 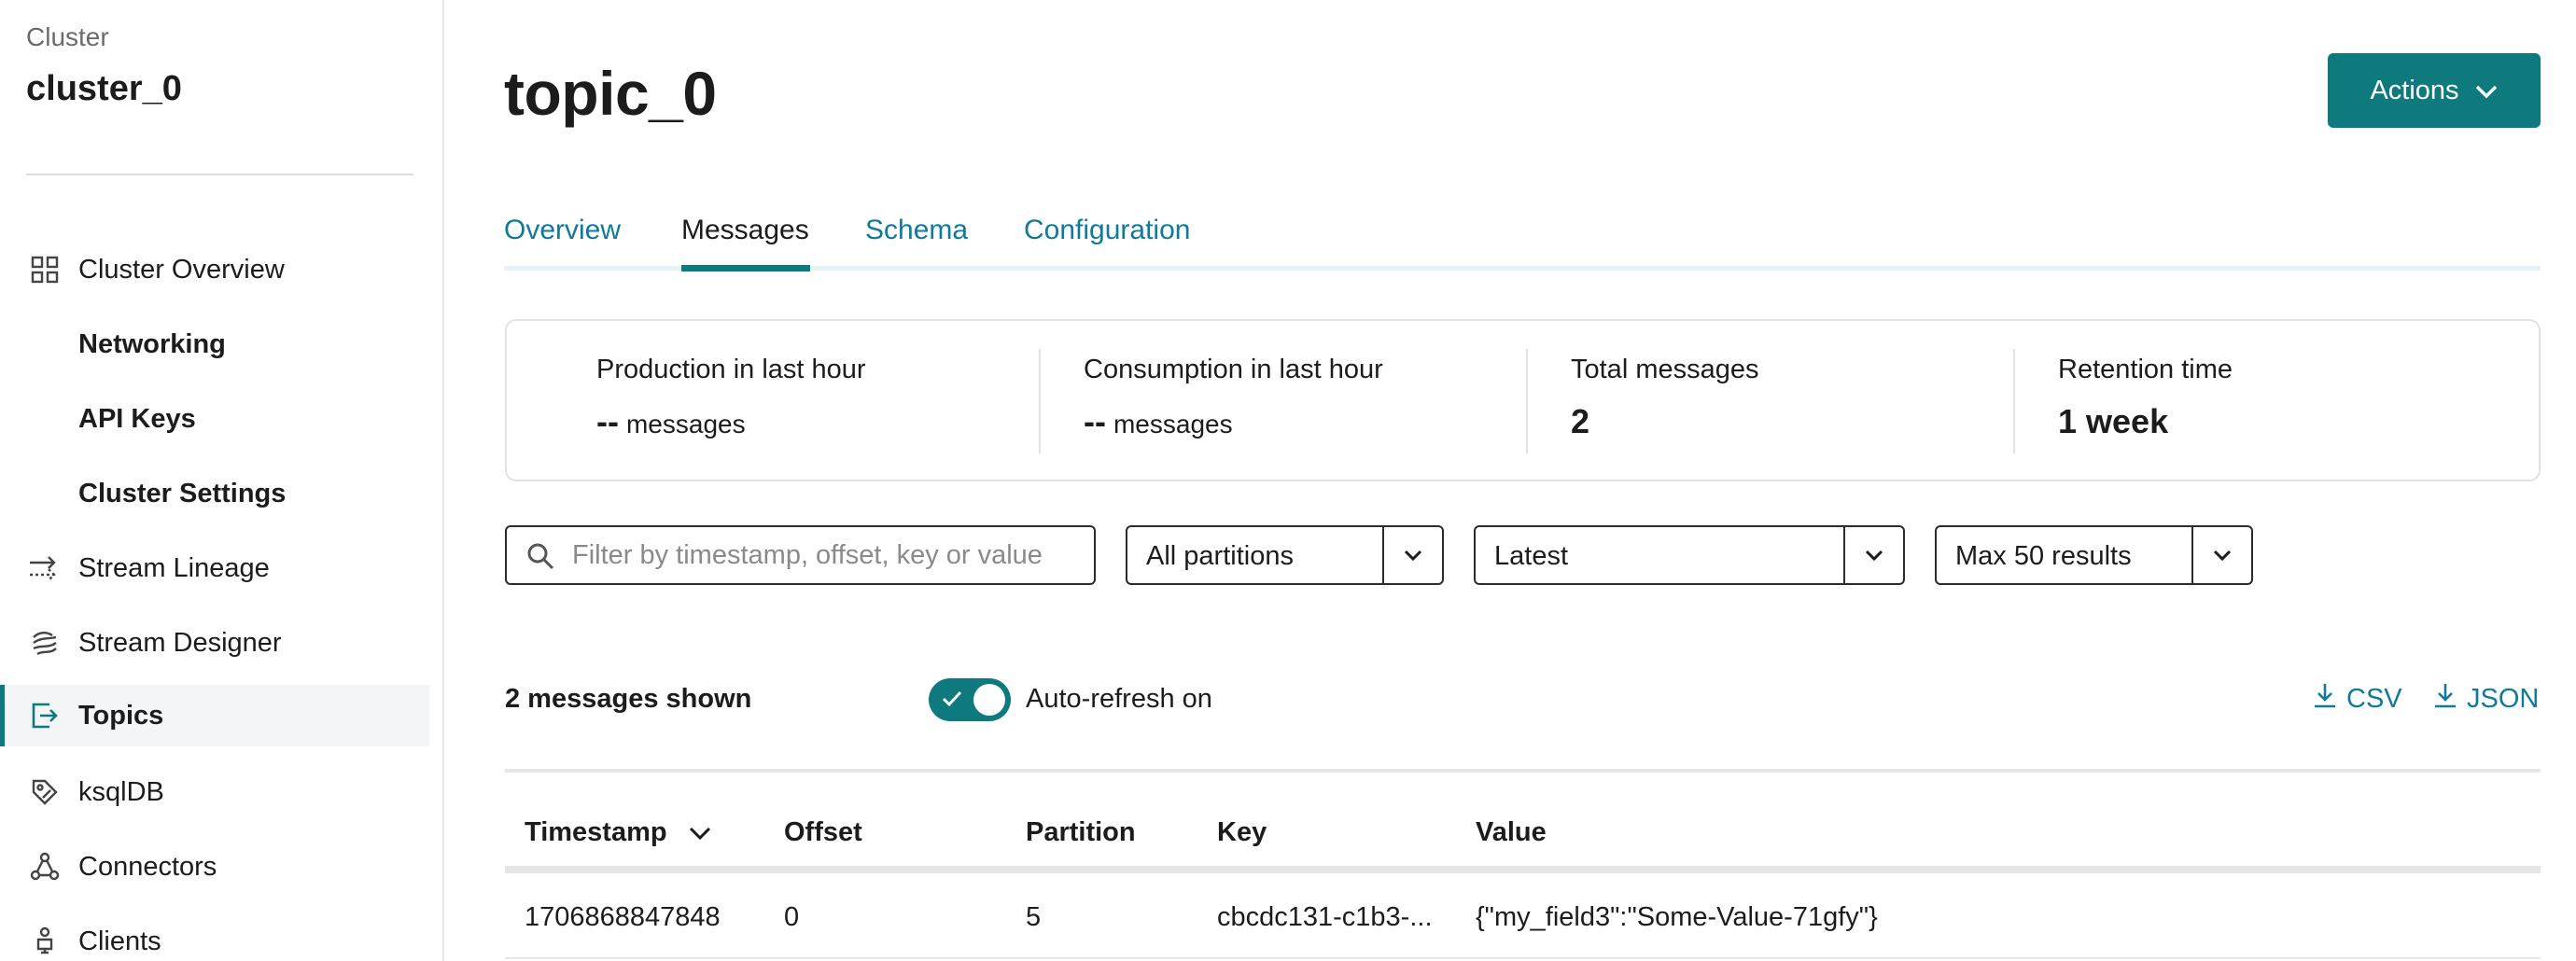 What do you see at coordinates (182, 493) in the screenshot?
I see `sidebar-item-label: Cluster Settings` at bounding box center [182, 493].